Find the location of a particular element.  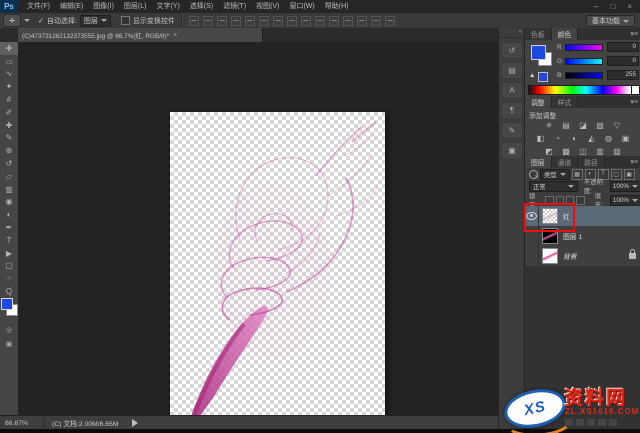

brush-panel-icon: ✎ is located at coordinates (512, 130).